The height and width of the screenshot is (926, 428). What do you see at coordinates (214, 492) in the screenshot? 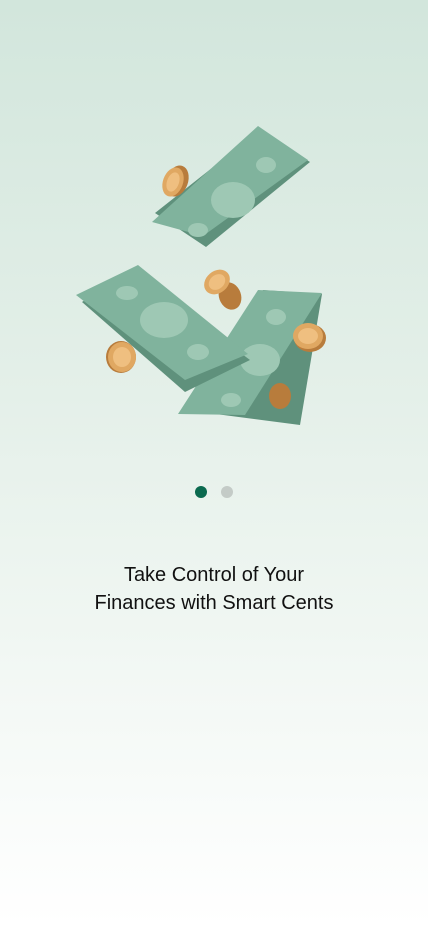
I see `page-indicator` at bounding box center [214, 492].